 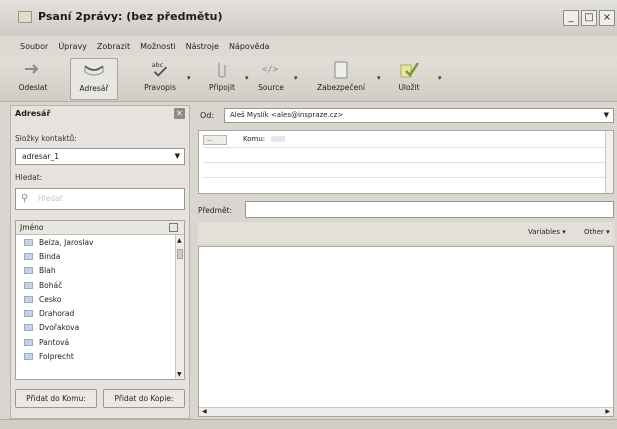 What do you see at coordinates (46, 138) in the screenshot?
I see `folders-label: Složky kontaktů:` at bounding box center [46, 138].